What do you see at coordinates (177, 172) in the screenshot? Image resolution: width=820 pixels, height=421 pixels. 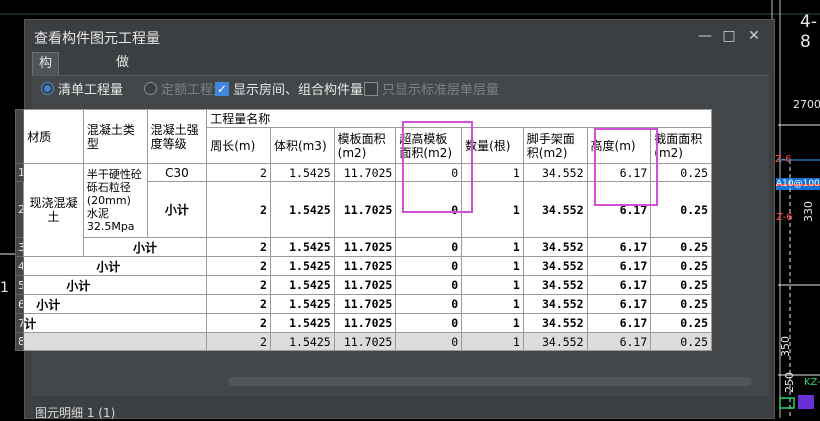 I see `cell-concrete-grade: C30` at bounding box center [177, 172].